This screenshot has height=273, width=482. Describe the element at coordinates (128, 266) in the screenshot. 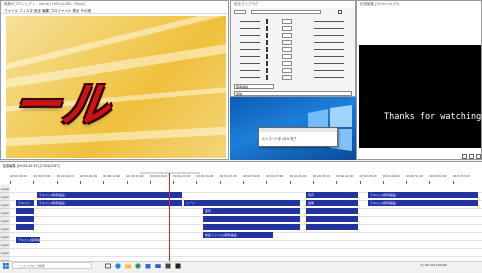

I see `file-explorer-icon` at that location.